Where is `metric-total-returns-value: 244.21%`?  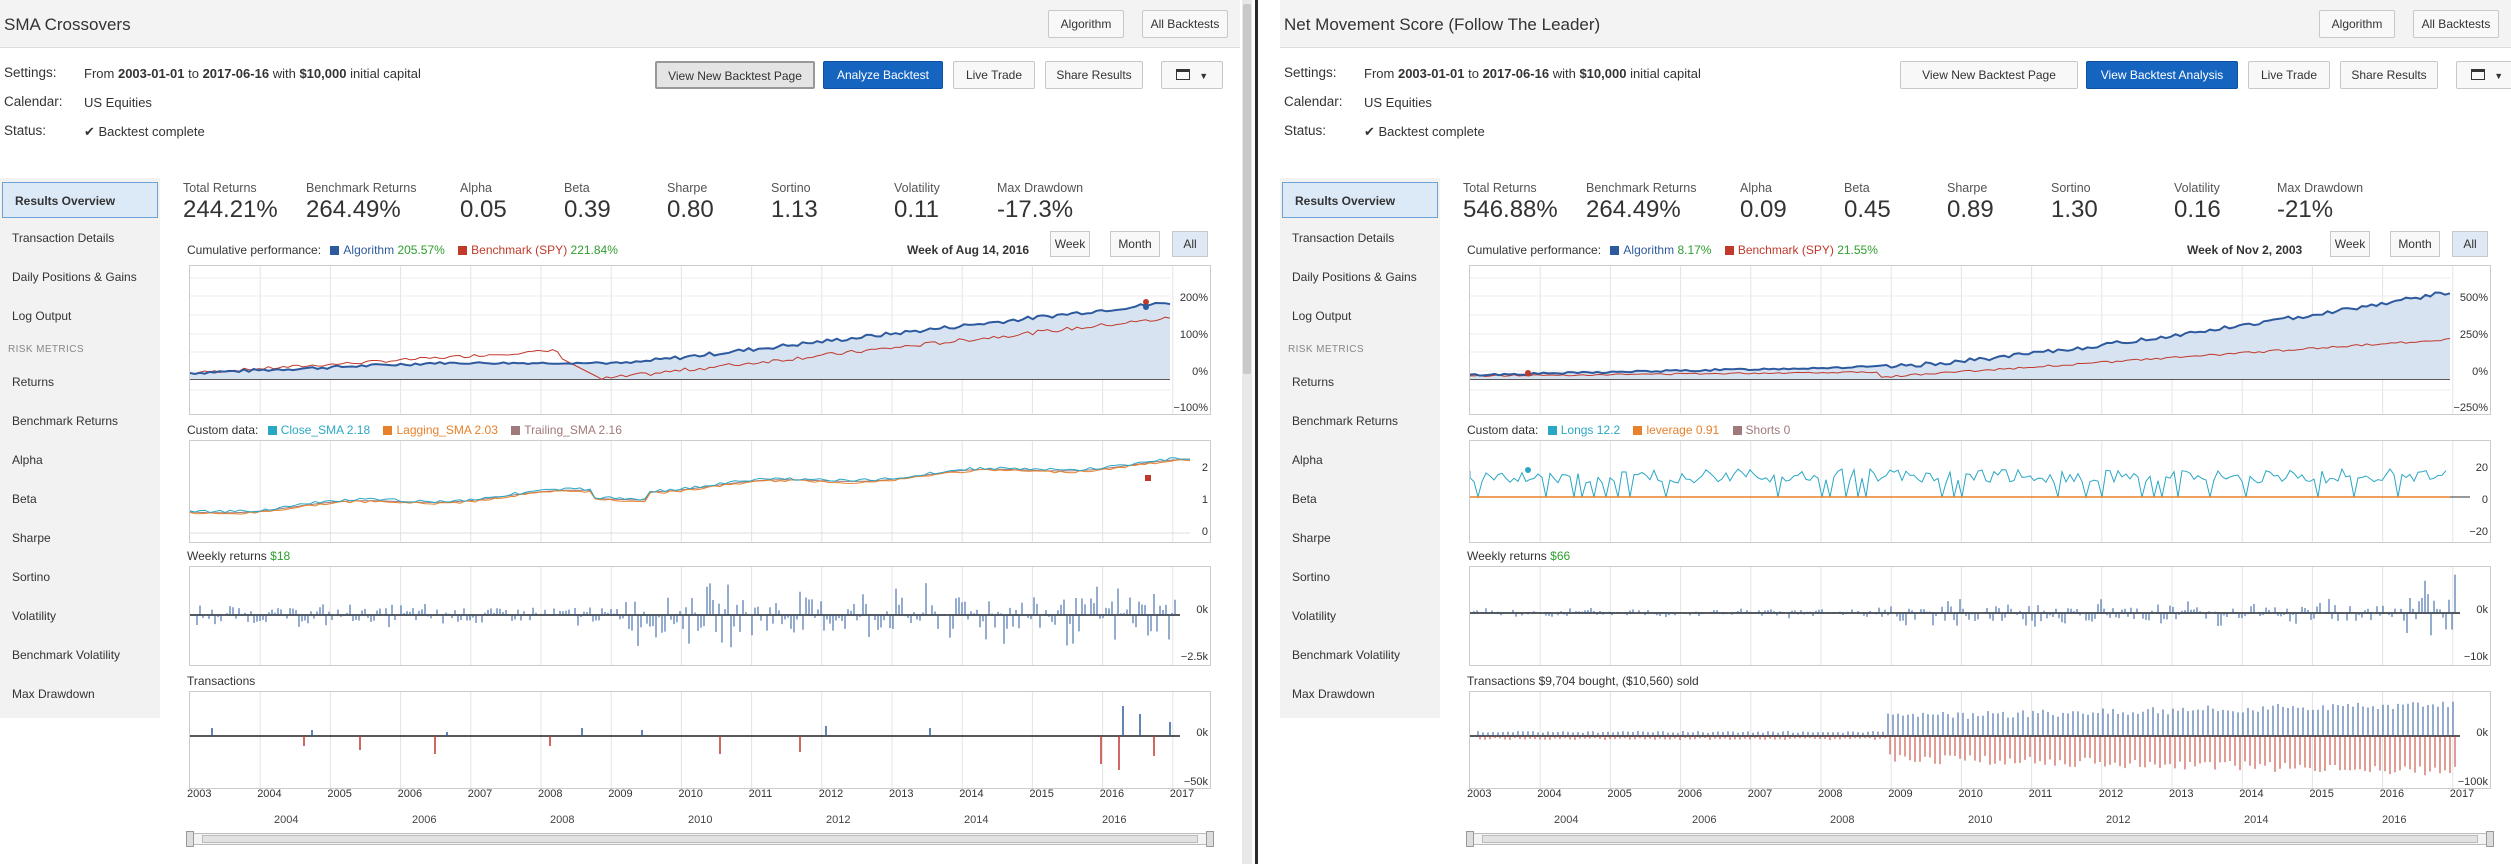
metric-total-returns-value: 244.21% is located at coordinates (230, 209).